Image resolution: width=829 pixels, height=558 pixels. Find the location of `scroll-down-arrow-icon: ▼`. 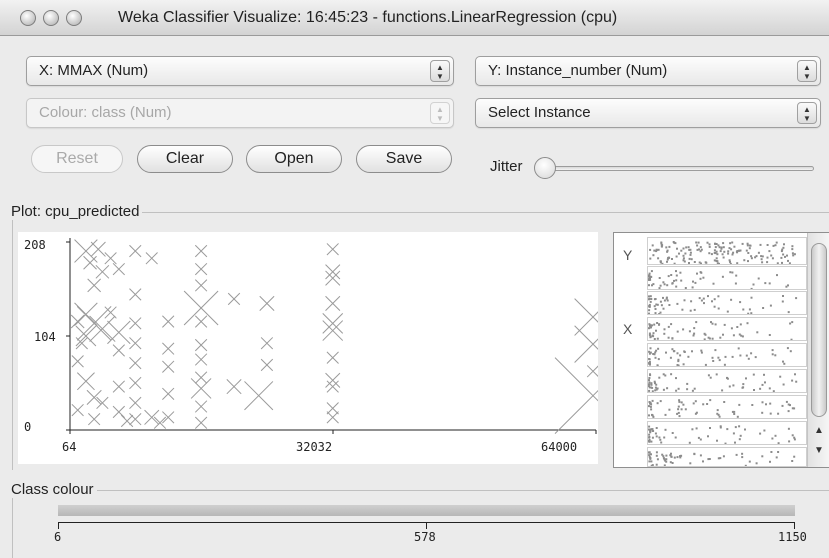

scroll-down-arrow-icon: ▼ is located at coordinates (819, 450).